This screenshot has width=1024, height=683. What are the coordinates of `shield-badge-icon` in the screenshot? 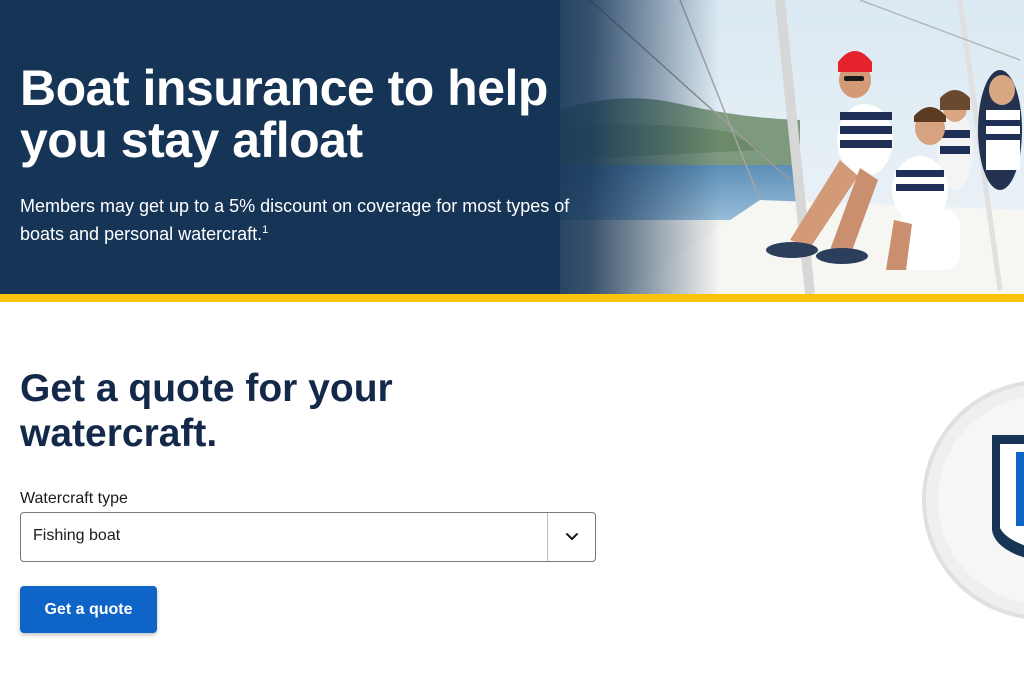 It's located at (973, 500).